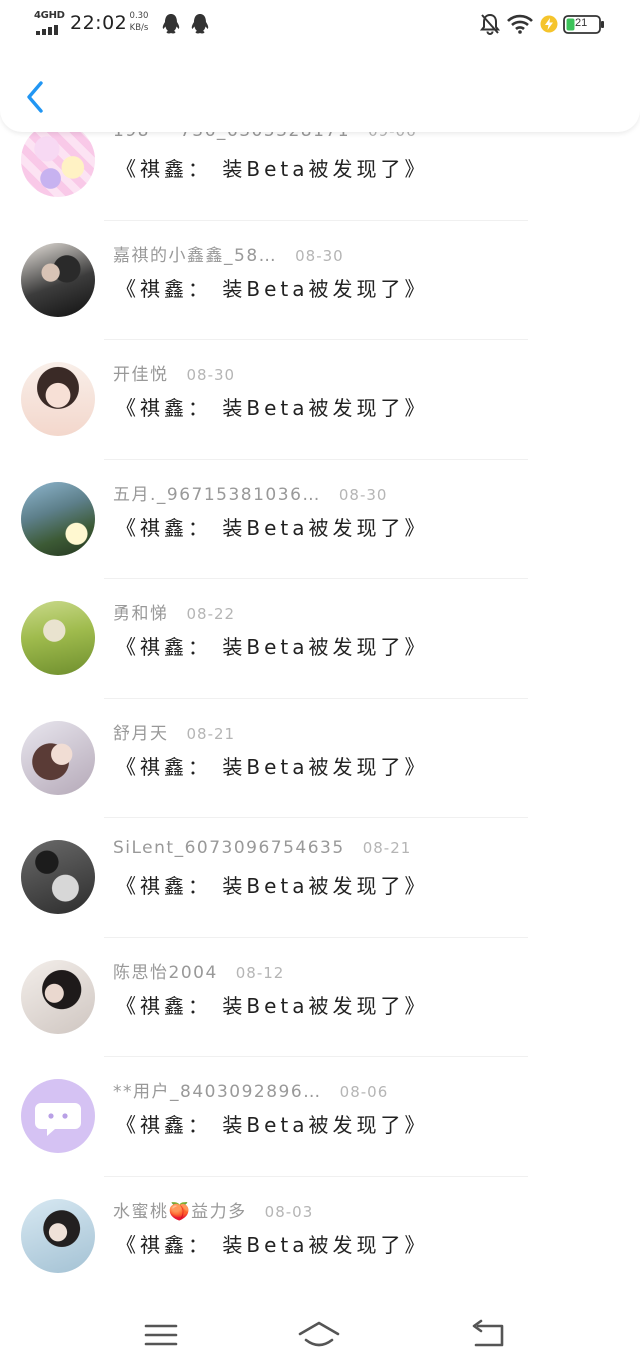 This screenshot has width=640, height=1372. Describe the element at coordinates (174, 611) in the screenshot. I see `entry-meta: 勇和悌 08-22` at that location.